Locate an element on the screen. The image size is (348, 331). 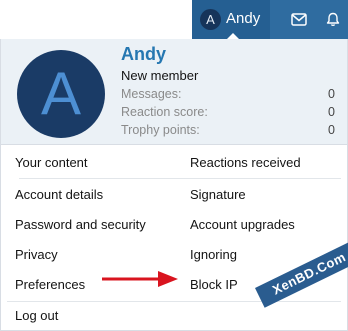
menu-signature: Signature is located at coordinates (218, 195).